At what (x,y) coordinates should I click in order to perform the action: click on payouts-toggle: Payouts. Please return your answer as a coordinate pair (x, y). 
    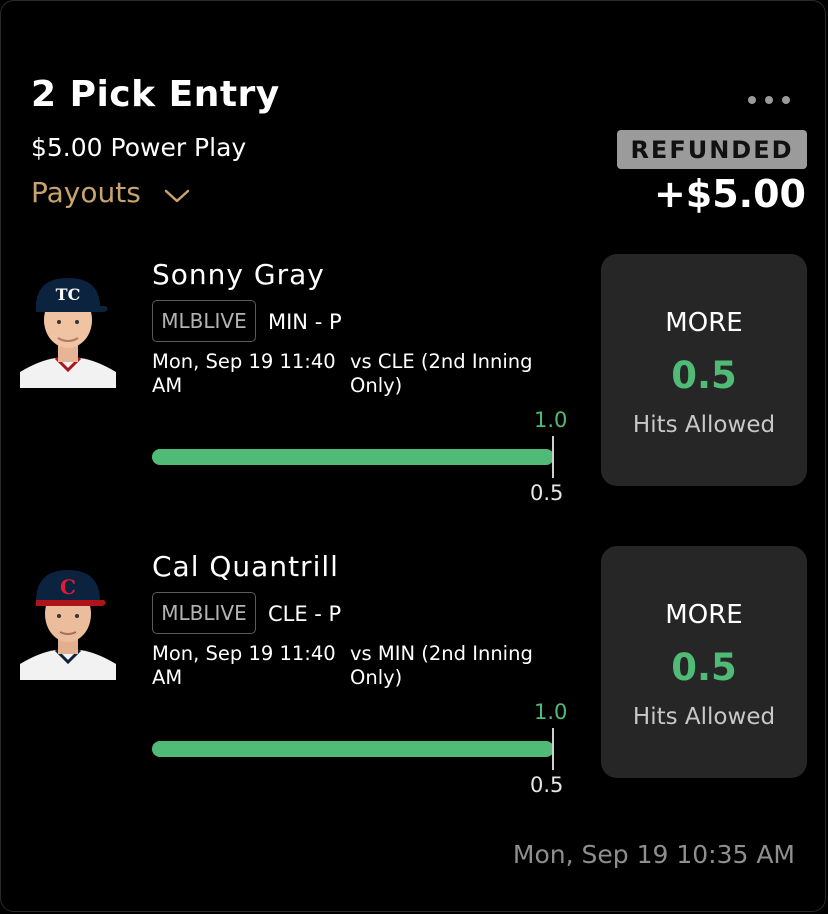
    Looking at the image, I should click on (111, 192).